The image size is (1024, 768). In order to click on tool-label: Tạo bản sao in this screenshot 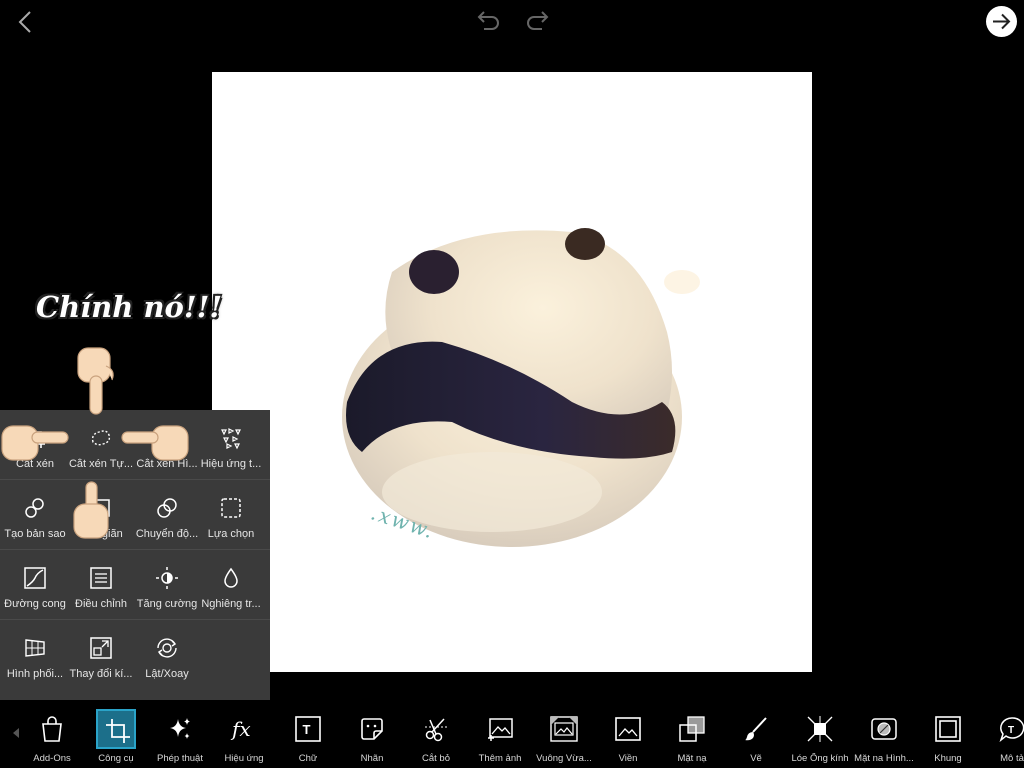, I will do `click(35, 534)`.